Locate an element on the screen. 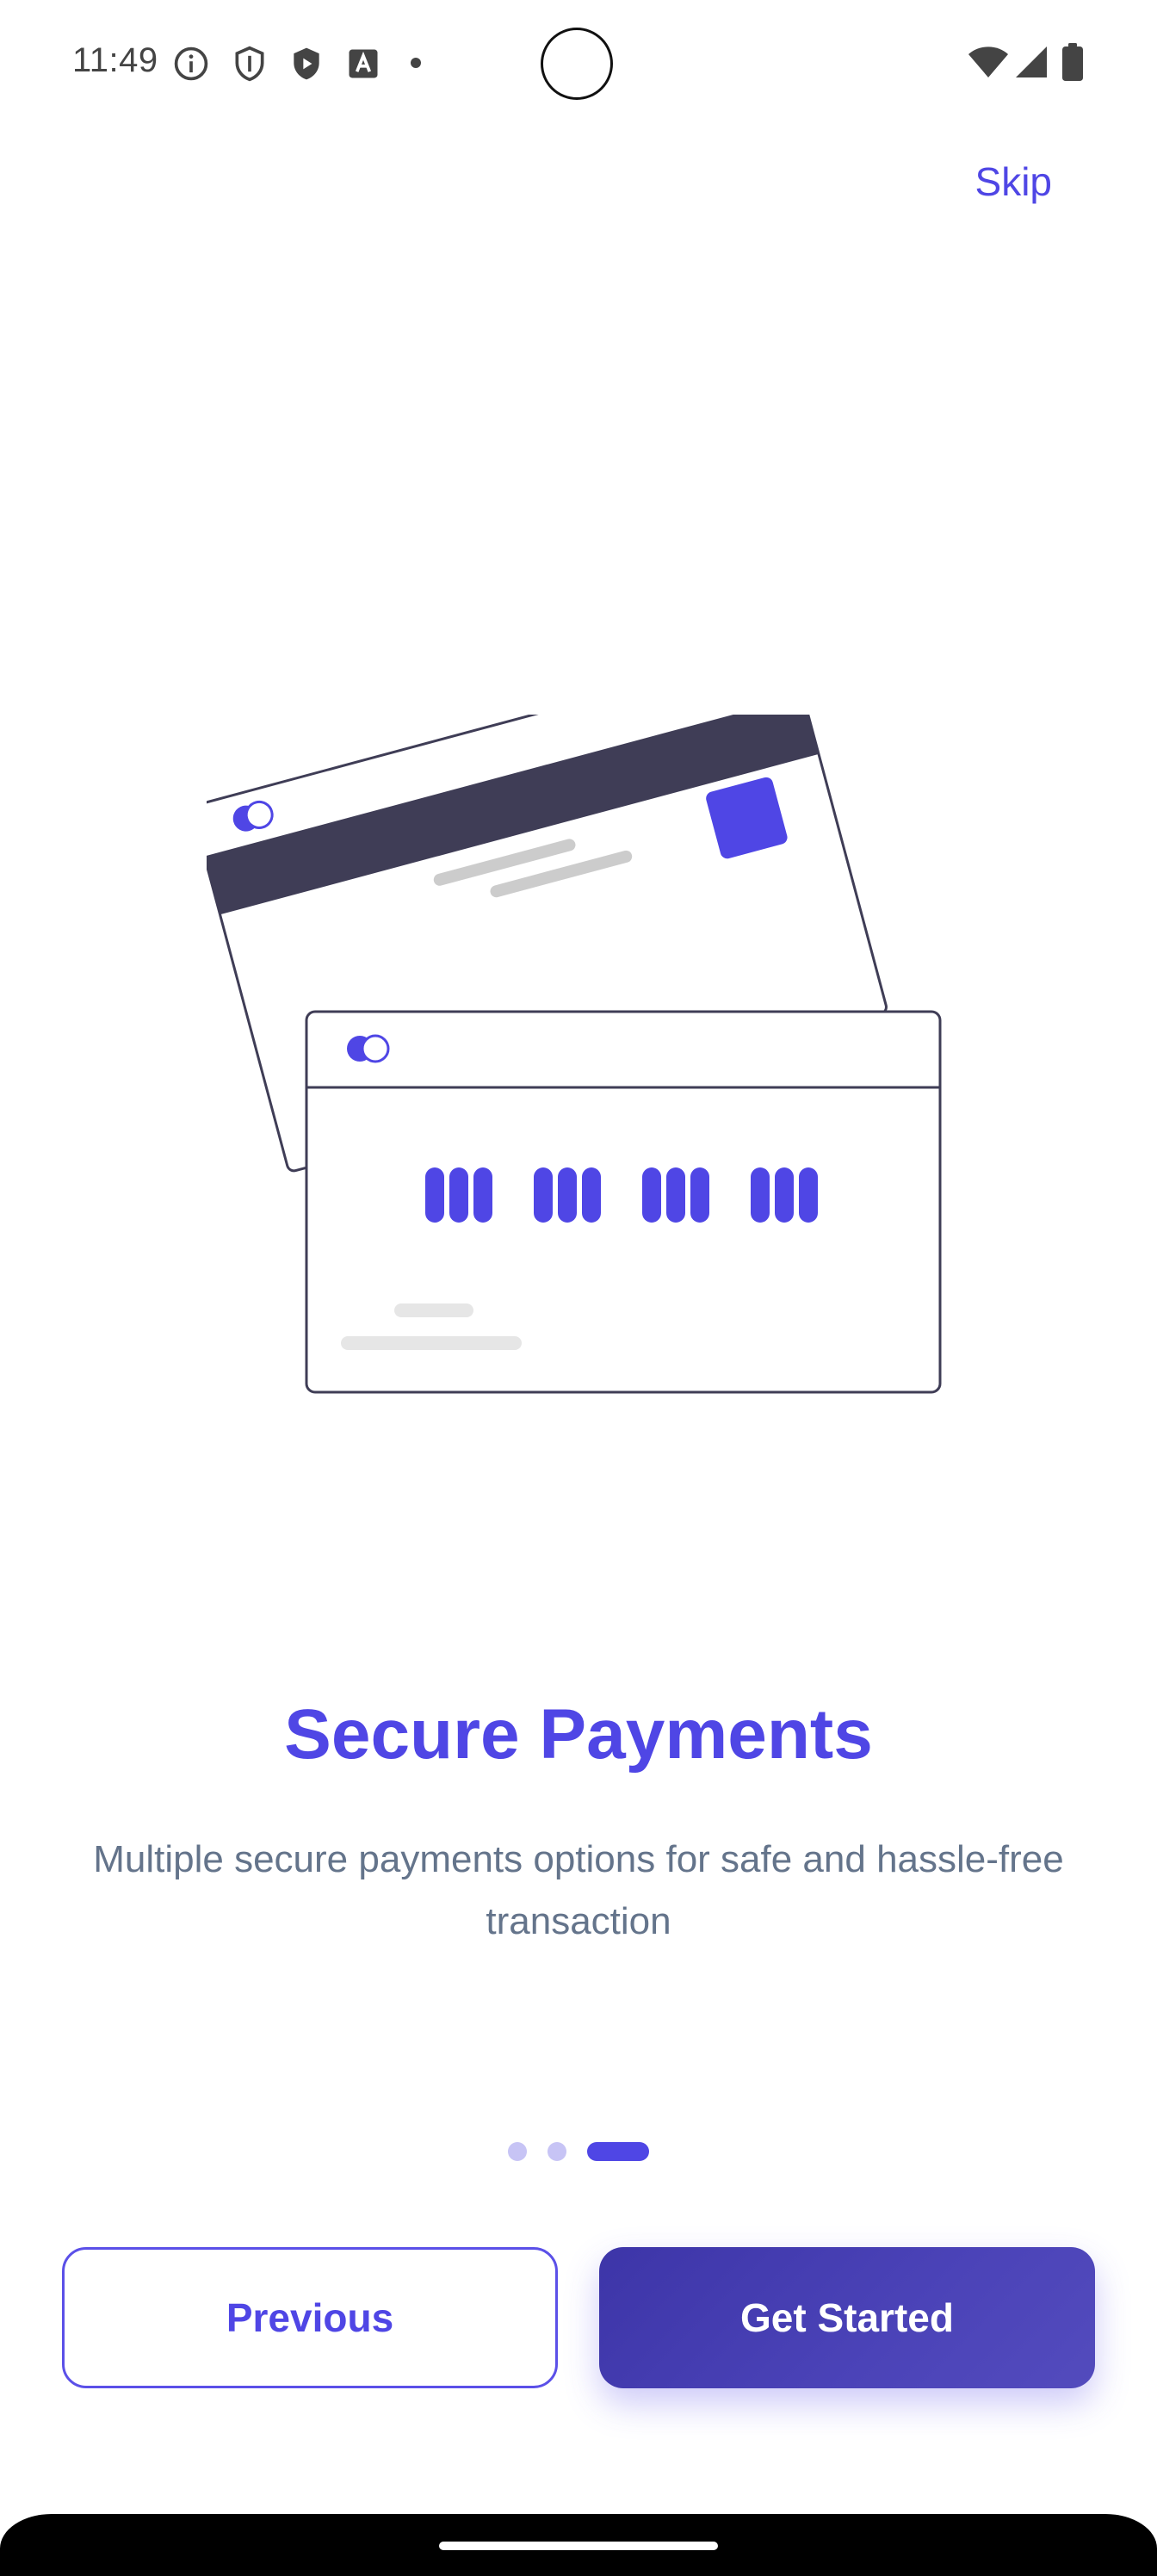 Image resolution: width=1157 pixels, height=2576 pixels. front-camera is located at coordinates (577, 64).